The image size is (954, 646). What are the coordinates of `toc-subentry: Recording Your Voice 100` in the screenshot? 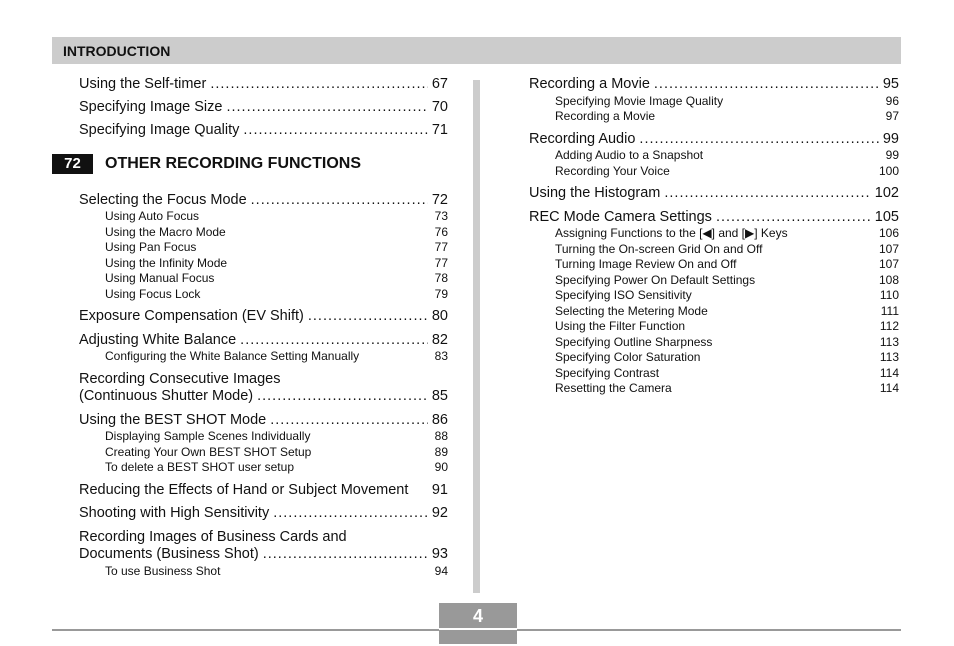 It's located at (714, 172).